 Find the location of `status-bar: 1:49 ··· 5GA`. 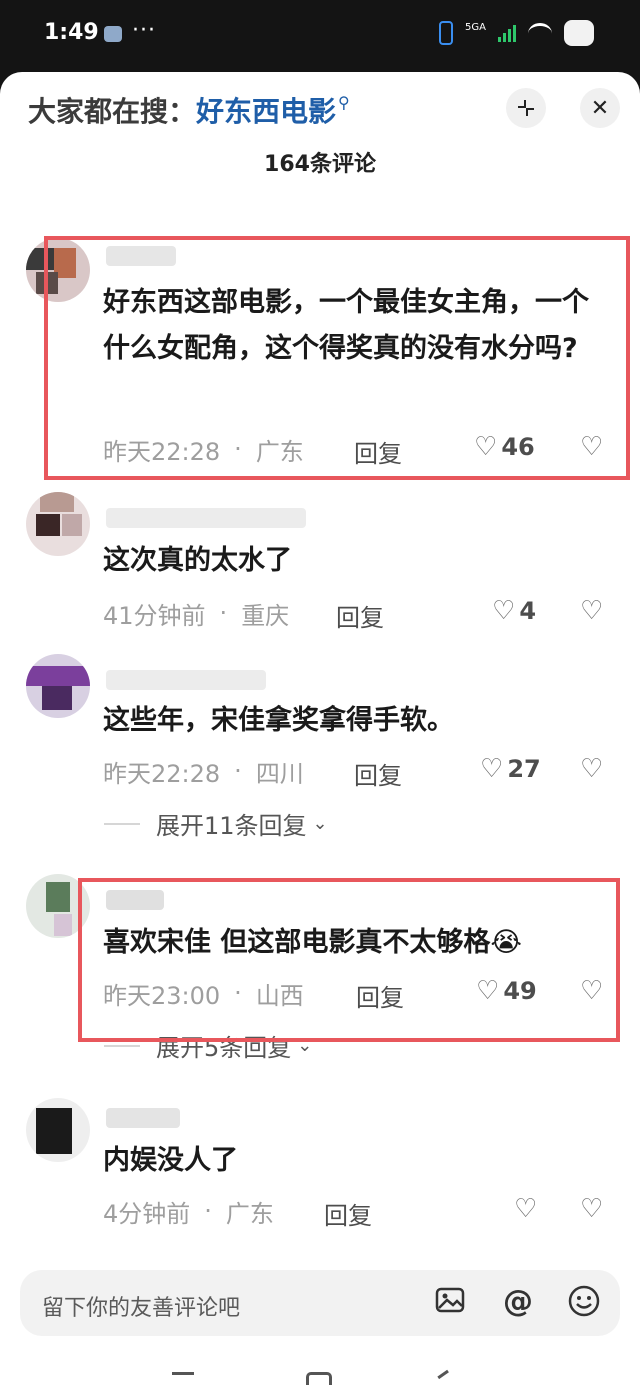

status-bar: 1:49 ··· 5GA is located at coordinates (320, 36).